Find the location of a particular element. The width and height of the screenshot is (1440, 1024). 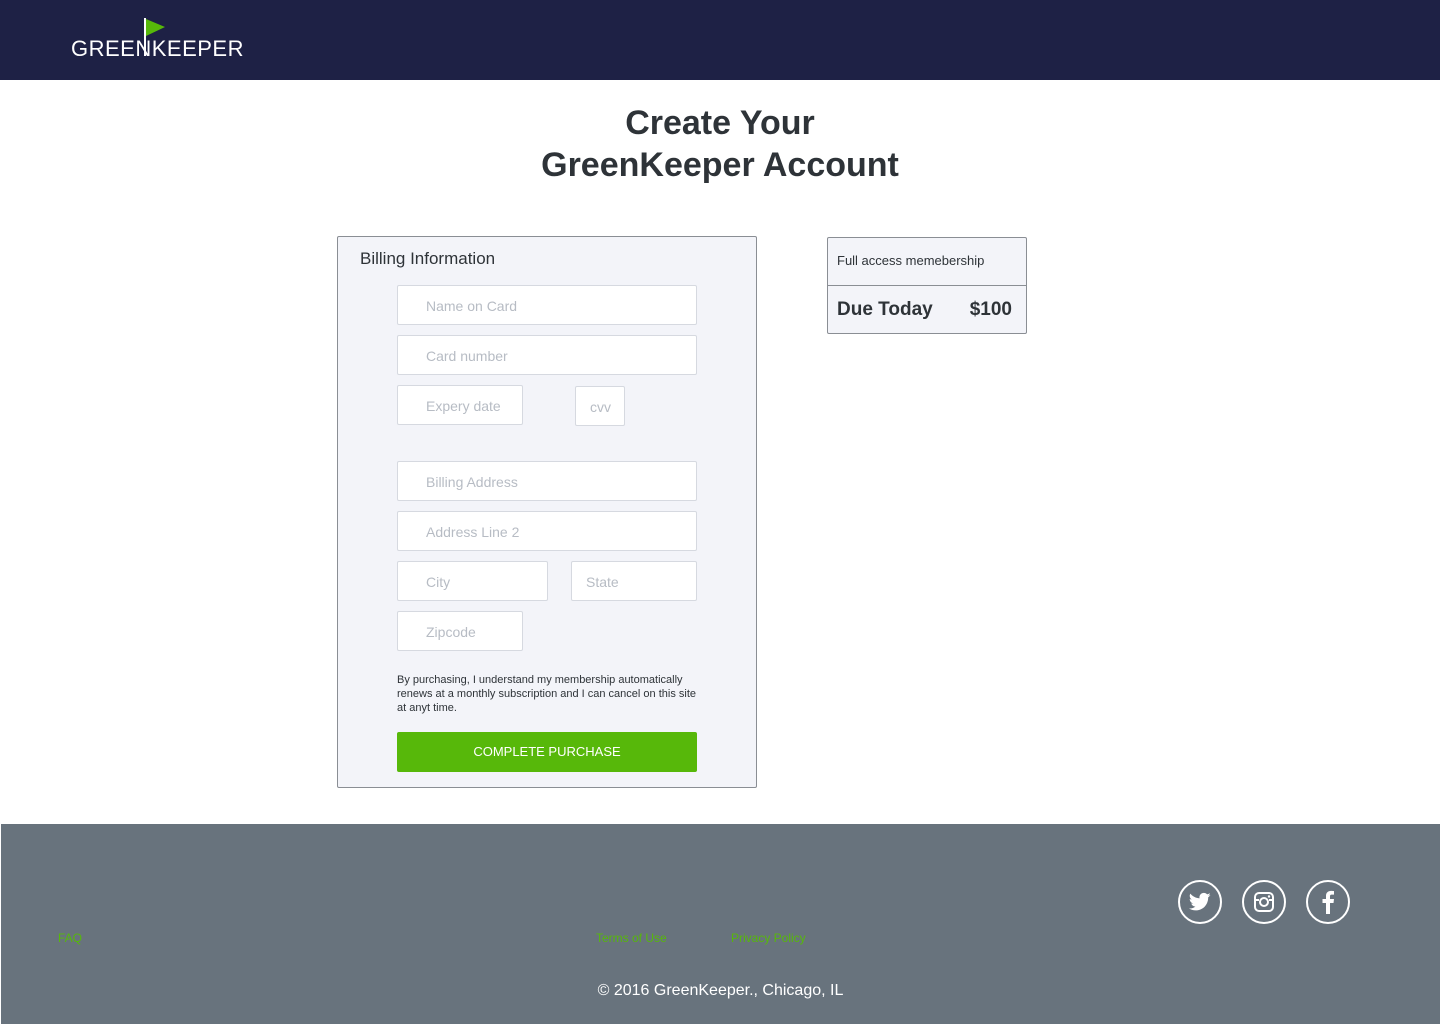

instagram-icon is located at coordinates (1264, 902).